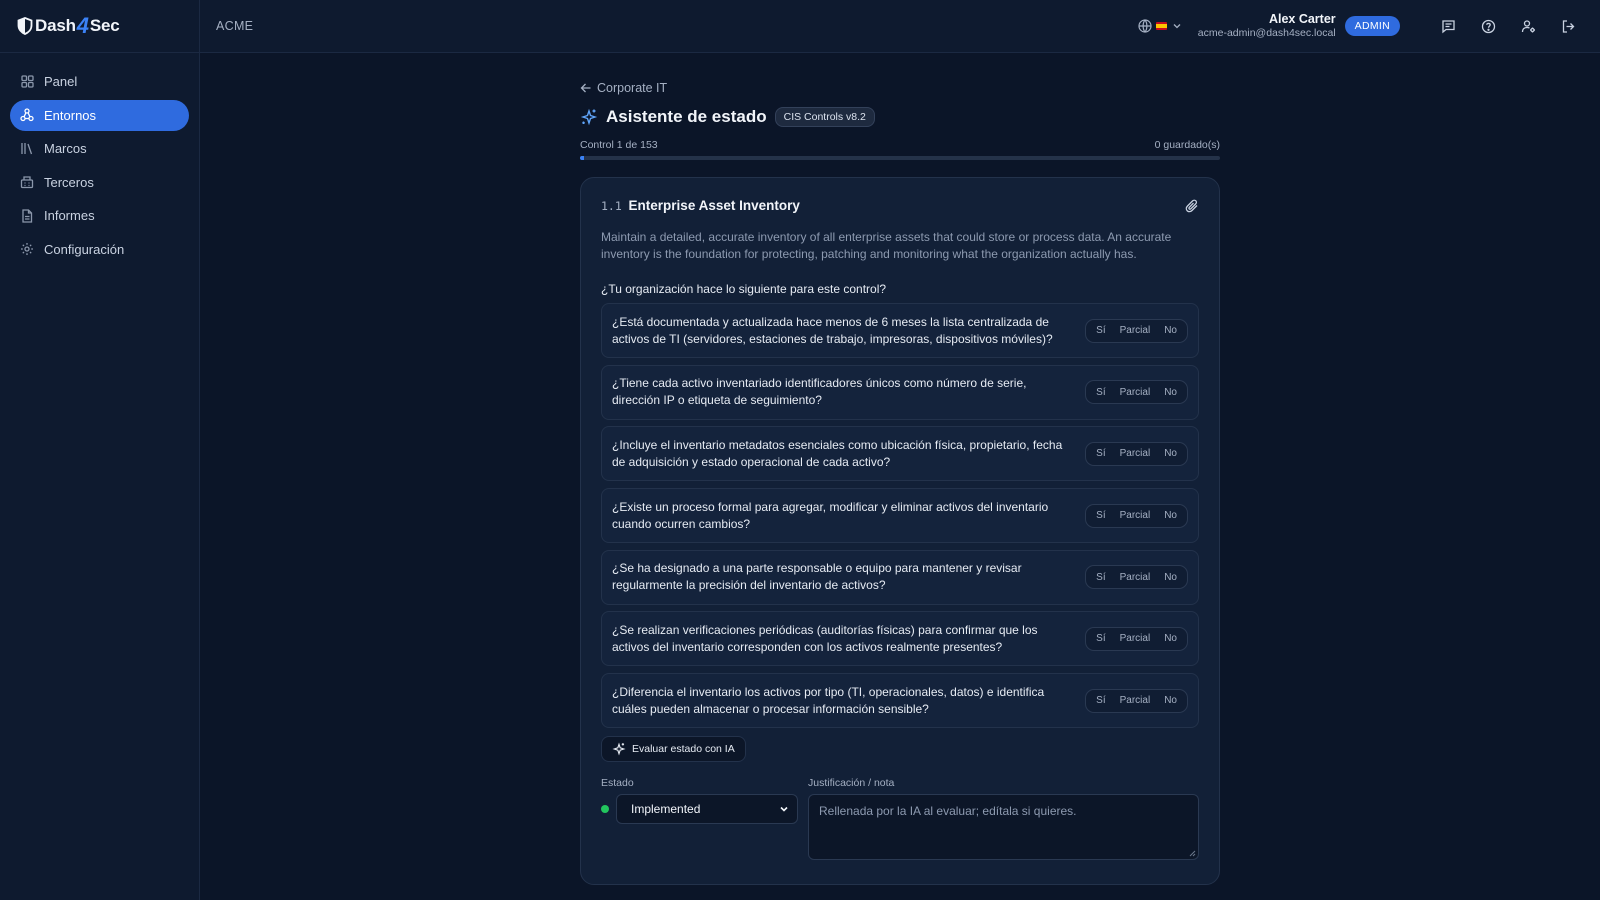 The width and height of the screenshot is (1600, 900). What do you see at coordinates (27, 215) in the screenshot?
I see `document-icon` at bounding box center [27, 215].